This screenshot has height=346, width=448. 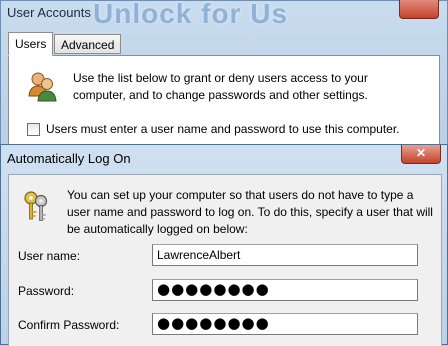 What do you see at coordinates (46, 291) in the screenshot?
I see `password-label: Password:` at bounding box center [46, 291].